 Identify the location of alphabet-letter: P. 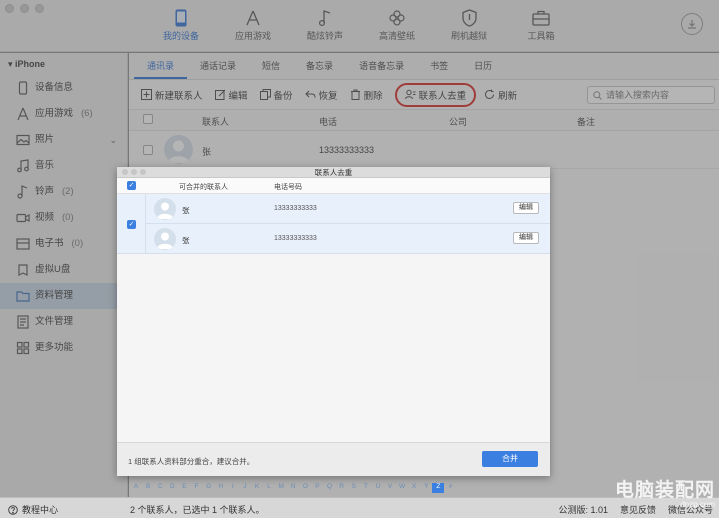
(317, 488).